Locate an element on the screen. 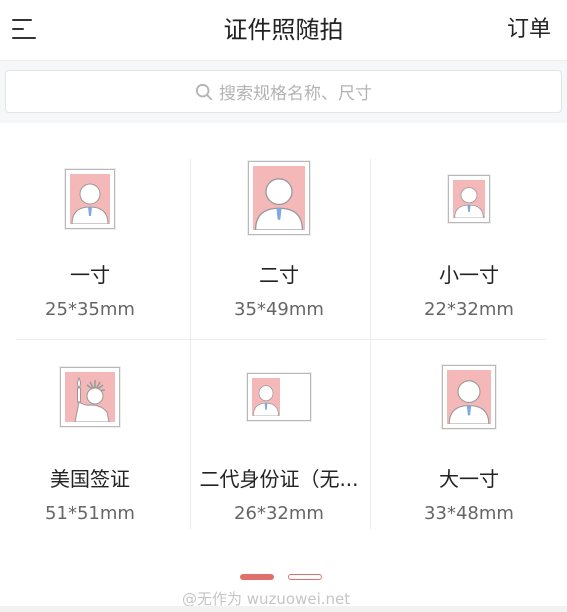  statue-of-liberty-icon is located at coordinates (90, 397).